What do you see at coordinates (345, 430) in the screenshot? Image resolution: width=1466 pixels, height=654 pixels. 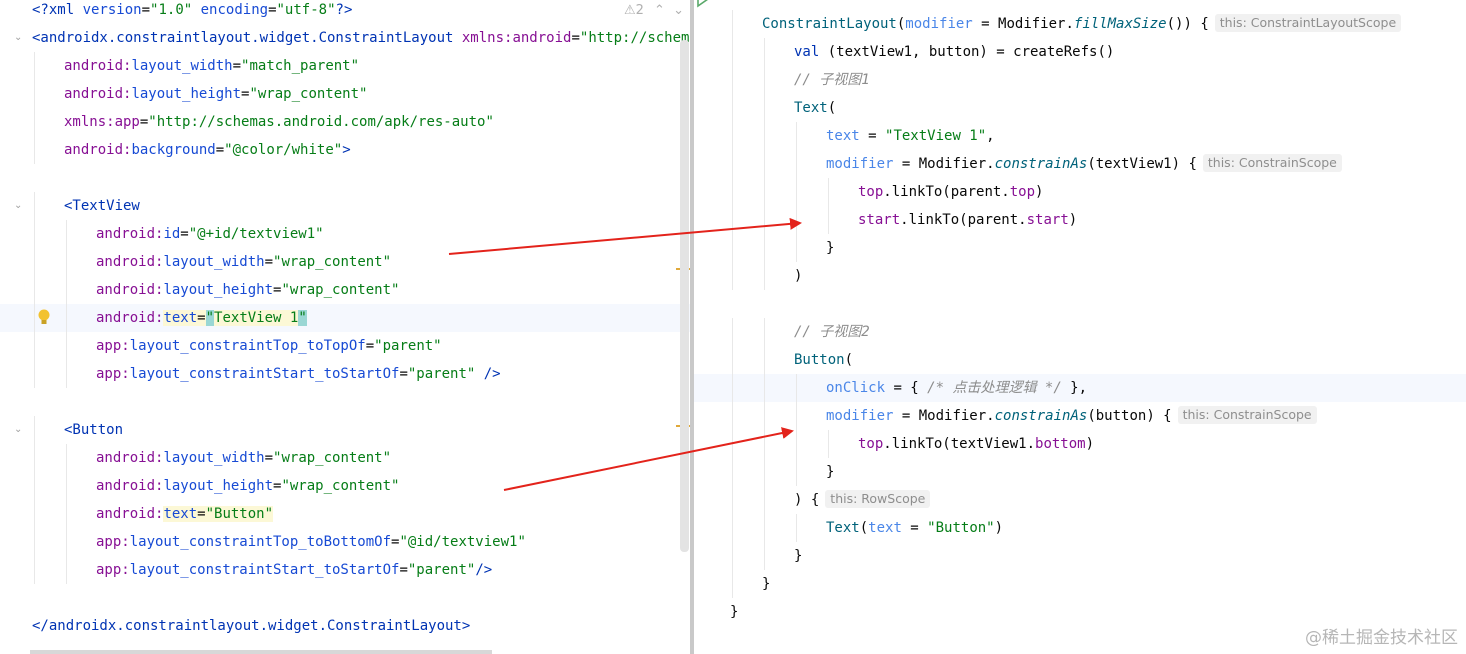 I see `code-line: ⌄ <Button` at bounding box center [345, 430].